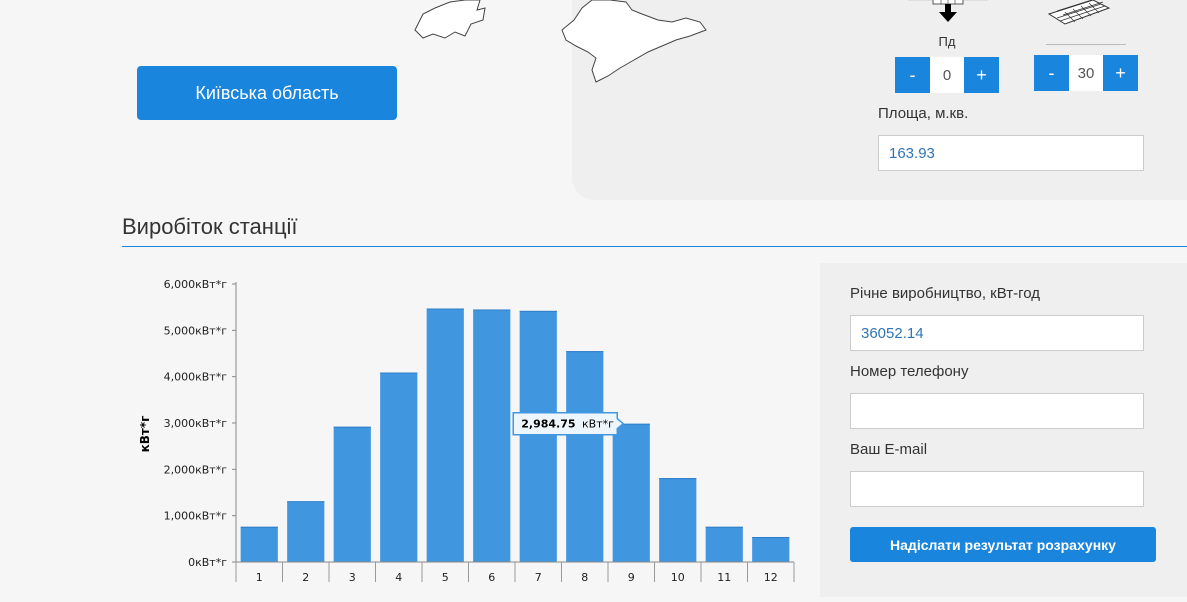  I want to click on y-axis-label: кВт*г, so click(145, 434).